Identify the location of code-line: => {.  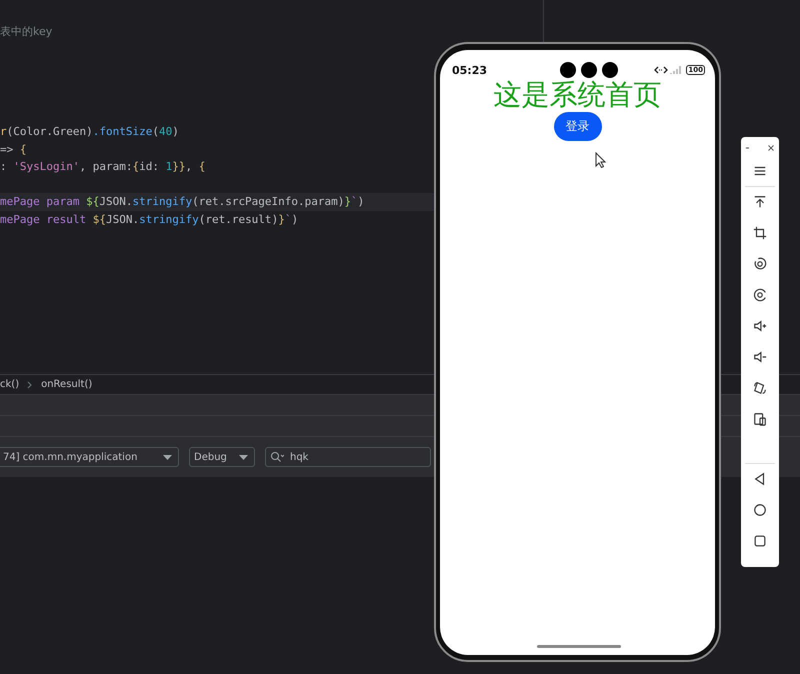
(13, 149).